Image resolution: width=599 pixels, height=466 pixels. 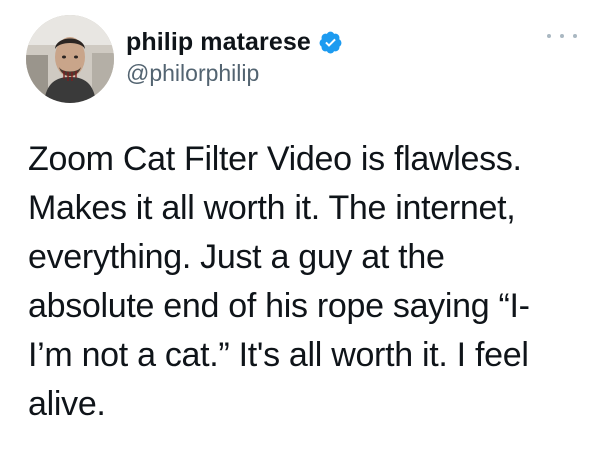 What do you see at coordinates (272, 208) in the screenshot?
I see `tweet-text-line: Makes it all worth it. The internet,` at bounding box center [272, 208].